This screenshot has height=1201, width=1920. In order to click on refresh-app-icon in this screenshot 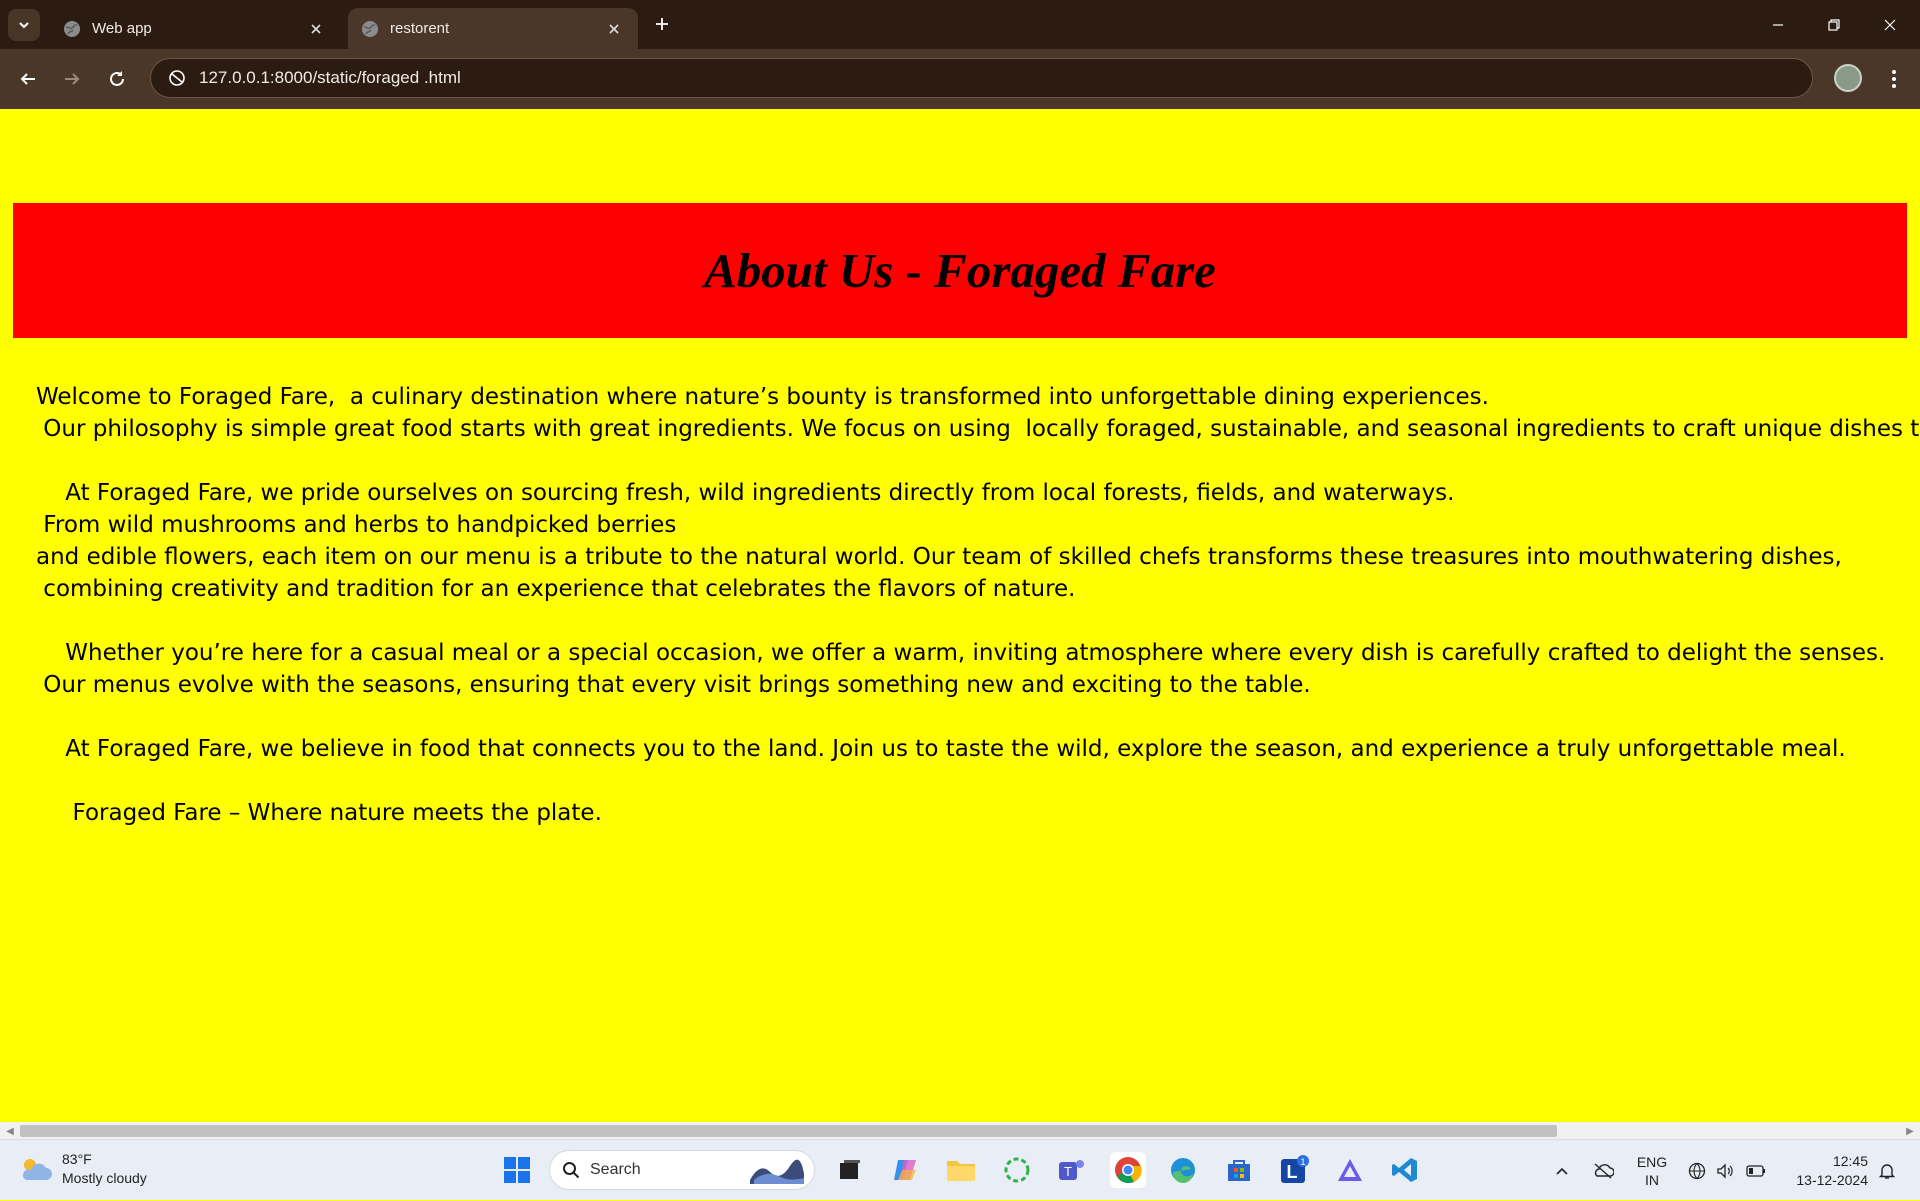, I will do `click(1017, 1170)`.